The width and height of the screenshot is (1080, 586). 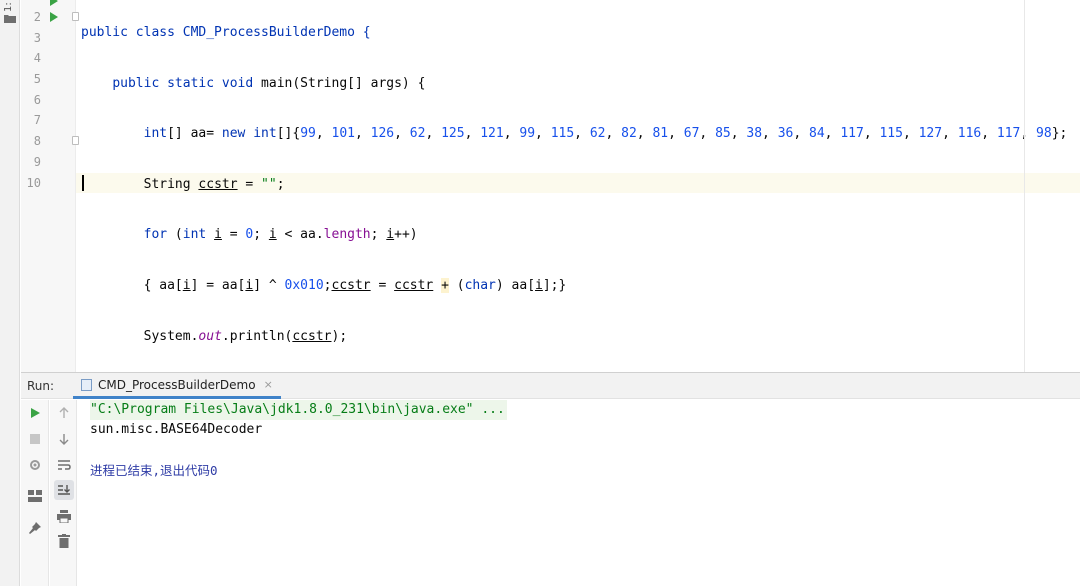 I want to click on array-value: 121, so click(x=492, y=134).